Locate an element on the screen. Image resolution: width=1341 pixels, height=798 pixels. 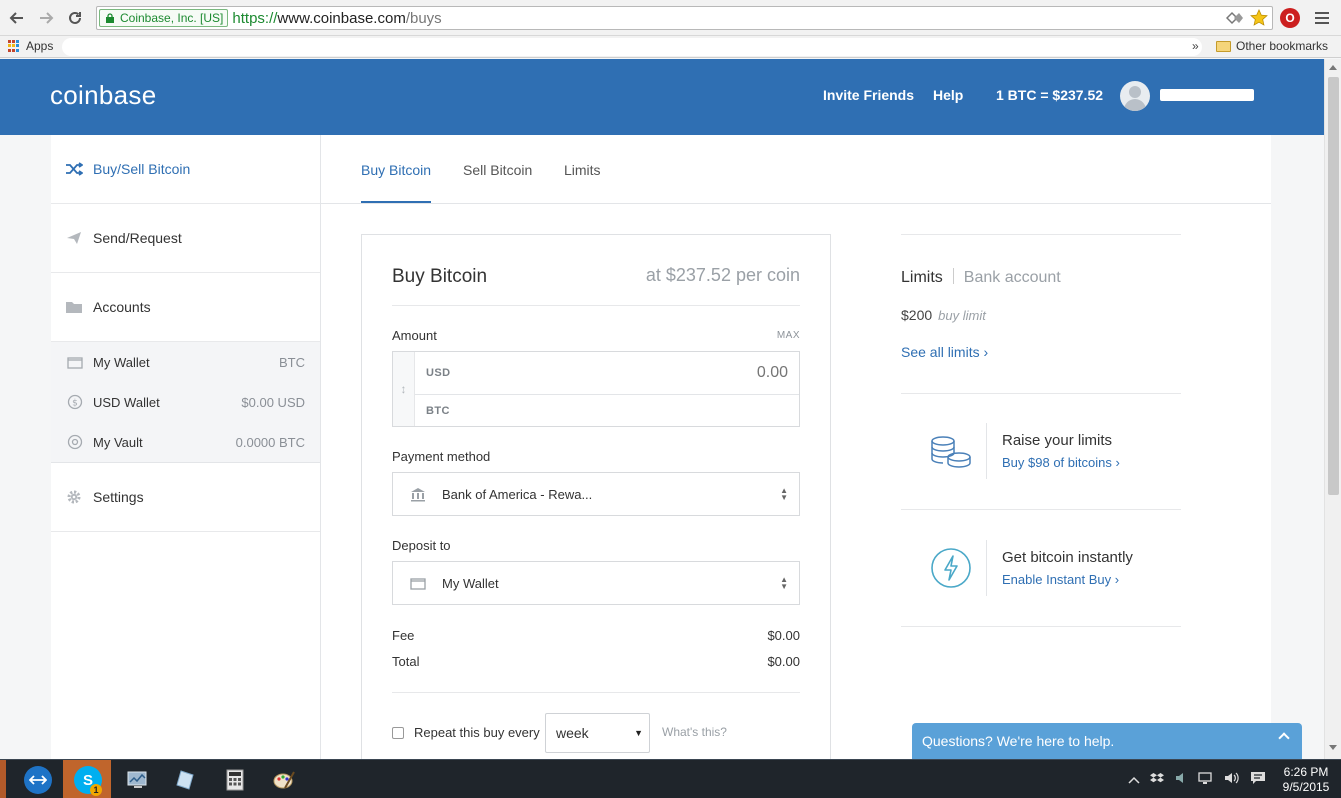
reload-icon is located at coordinates (75, 18).